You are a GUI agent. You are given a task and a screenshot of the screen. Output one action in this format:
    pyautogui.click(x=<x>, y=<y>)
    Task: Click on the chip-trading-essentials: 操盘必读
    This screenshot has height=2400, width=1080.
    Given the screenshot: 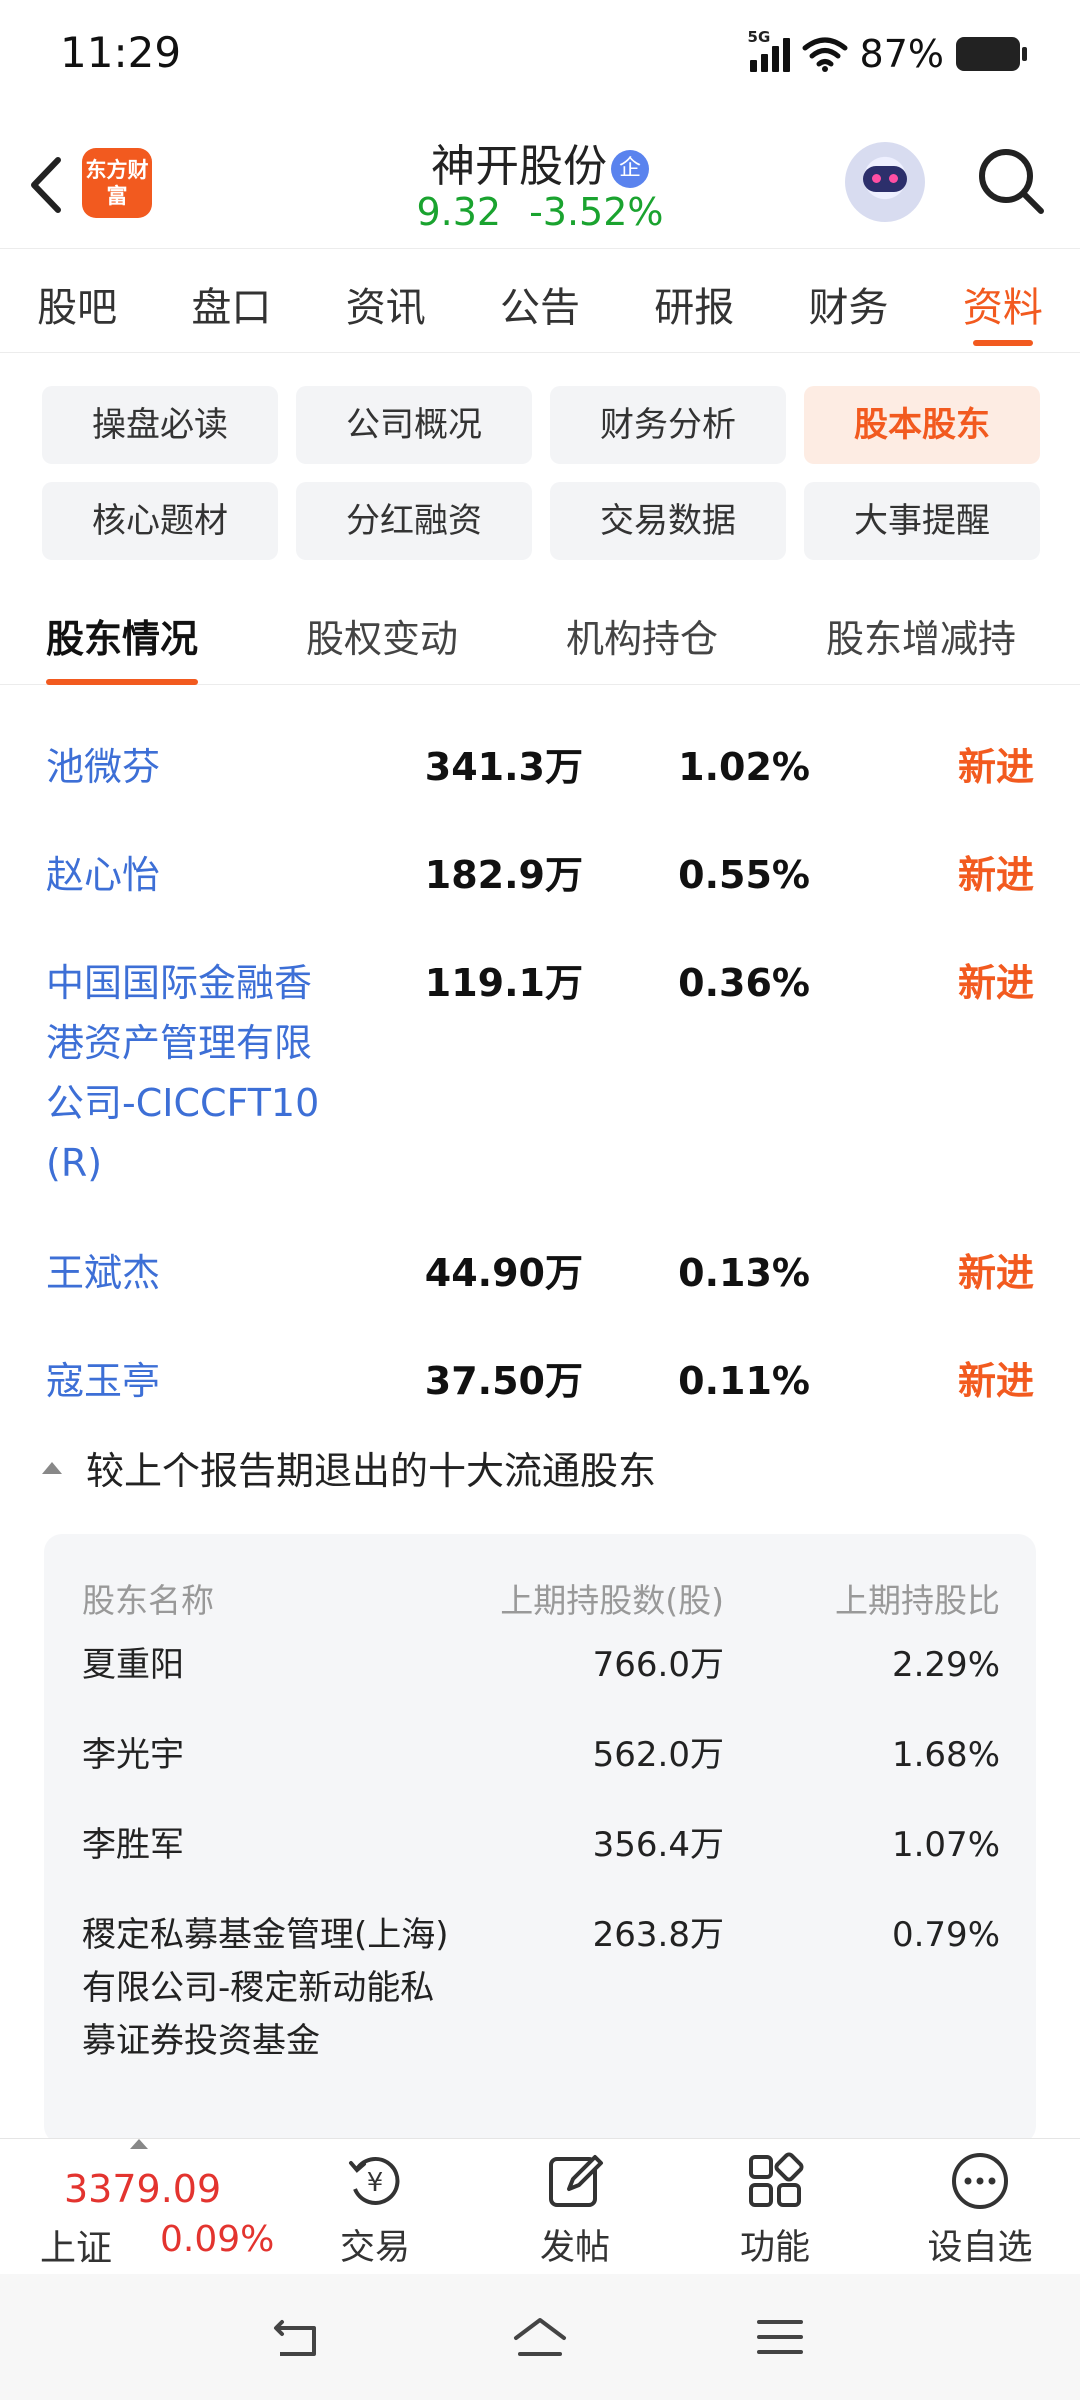 What is the action you would take?
    pyautogui.click(x=160, y=425)
    